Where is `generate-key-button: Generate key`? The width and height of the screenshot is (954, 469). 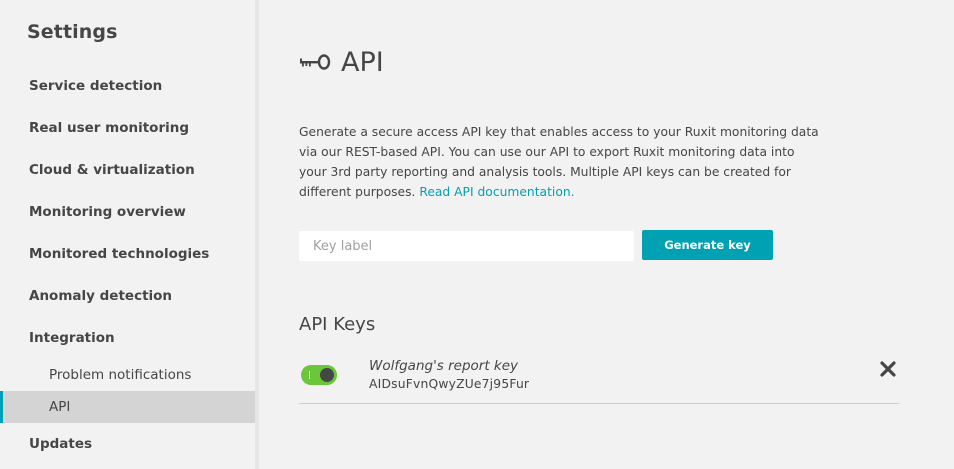
generate-key-button: Generate key is located at coordinates (707, 245).